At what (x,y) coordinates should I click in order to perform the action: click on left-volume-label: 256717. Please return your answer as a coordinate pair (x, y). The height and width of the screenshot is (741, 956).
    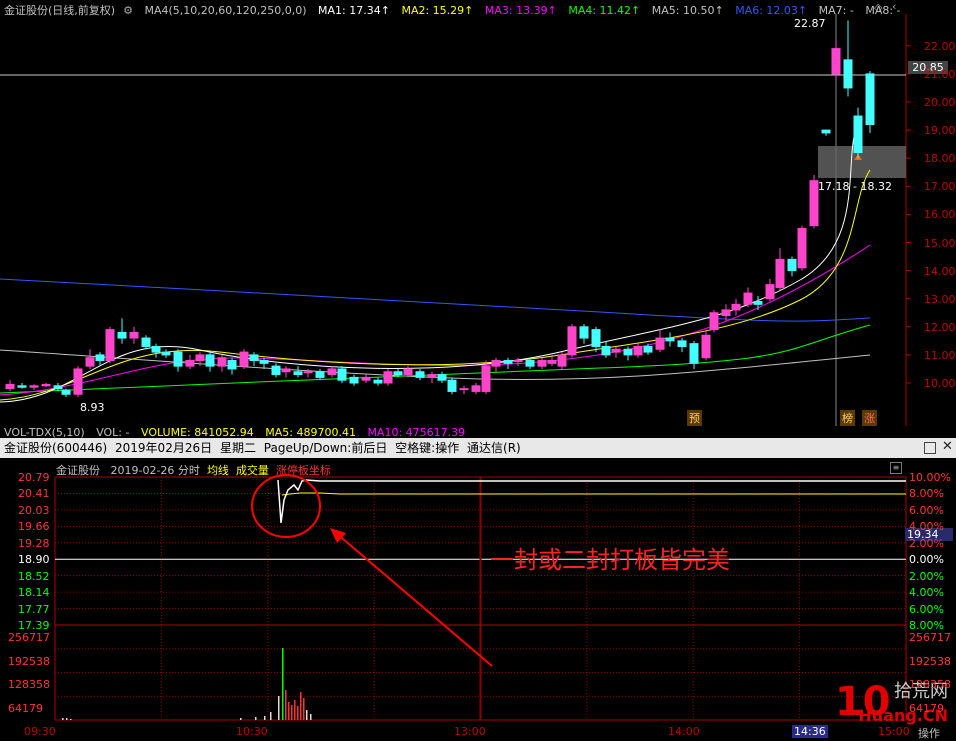
    Looking at the image, I should click on (29, 637).